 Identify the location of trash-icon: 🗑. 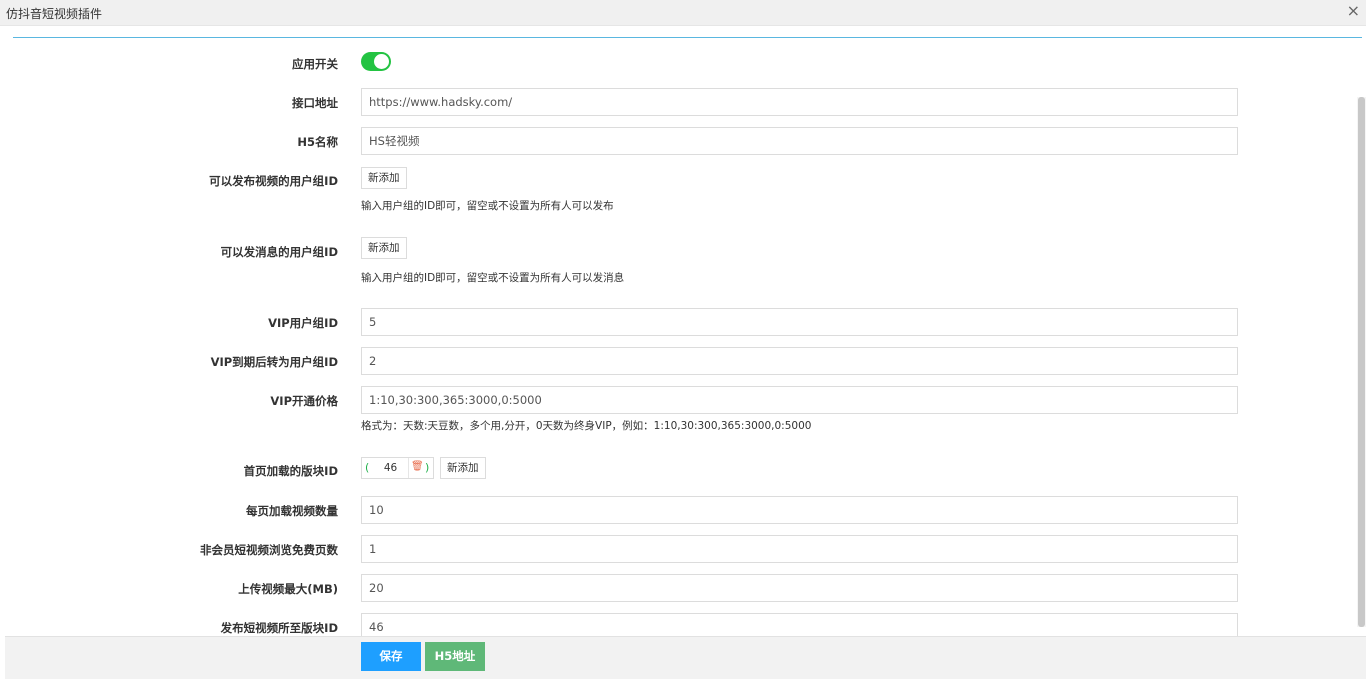
(417, 466).